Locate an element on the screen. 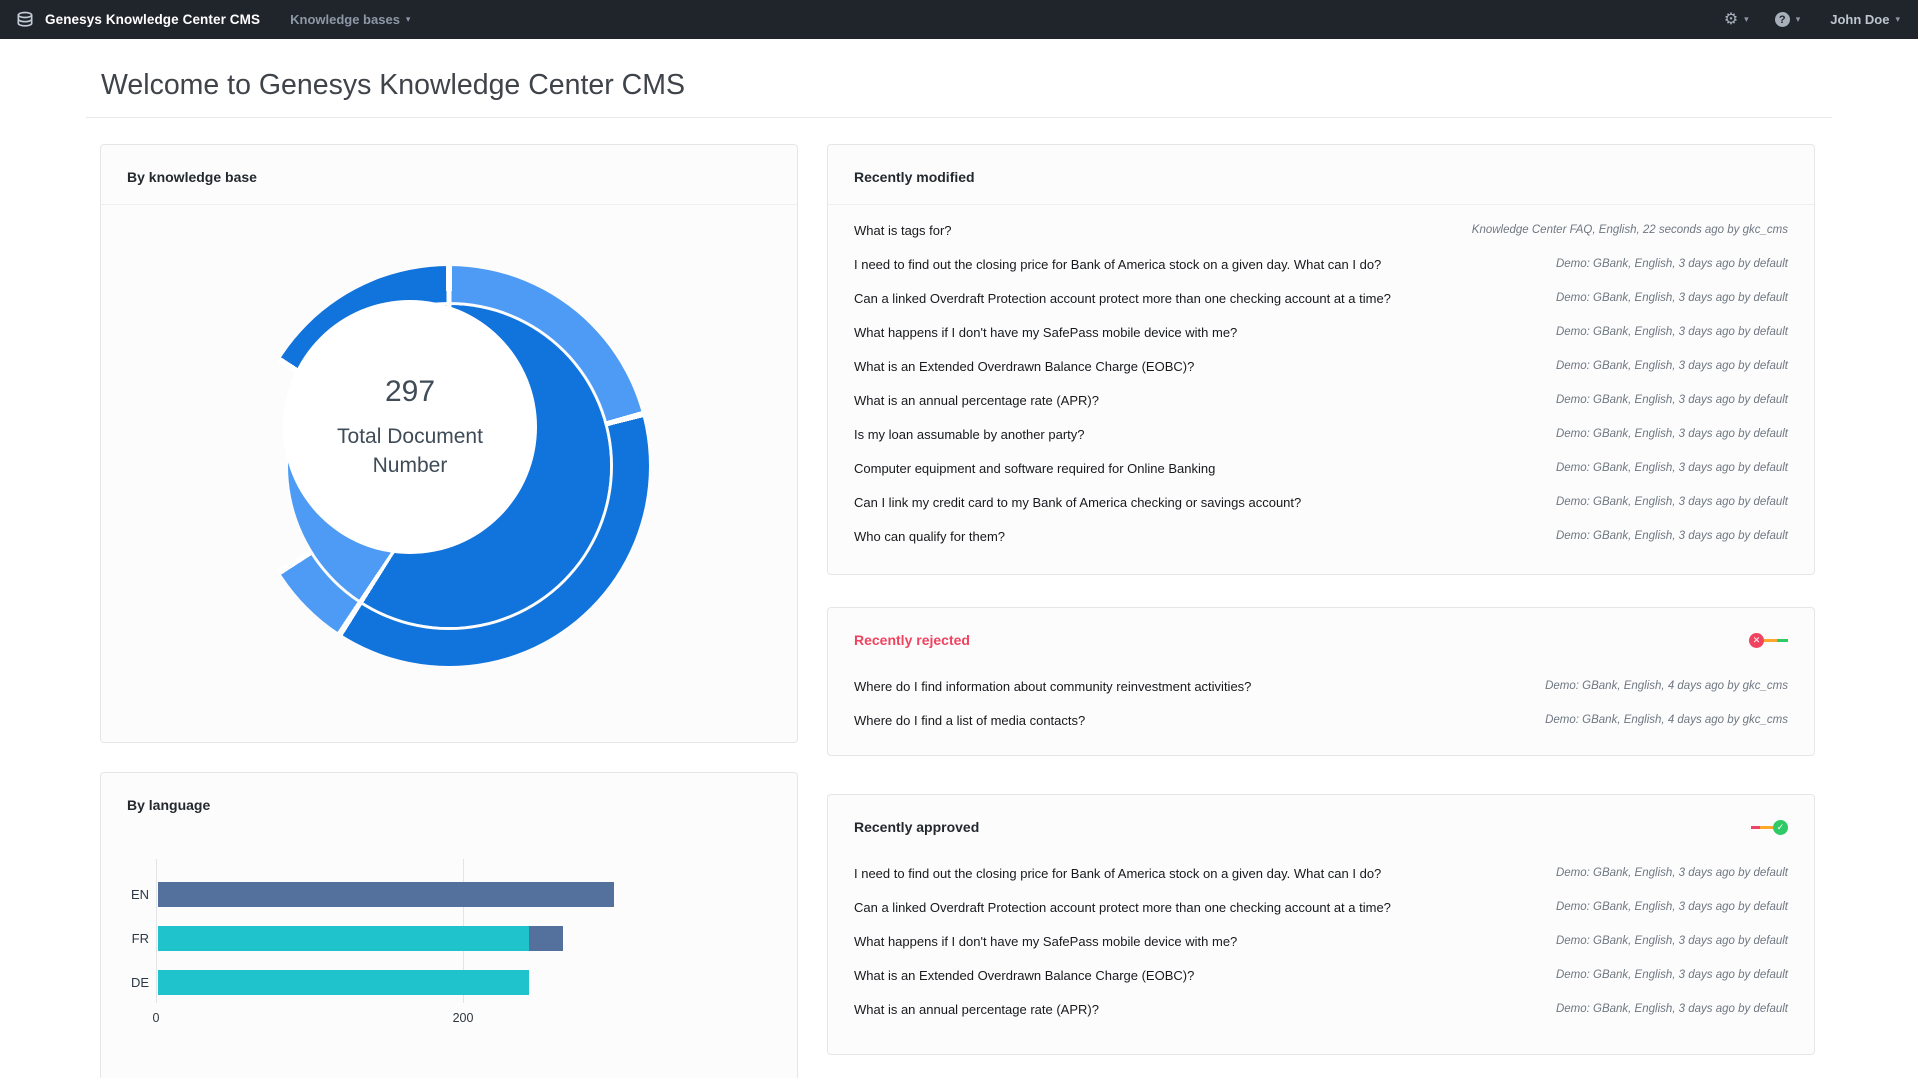 The image size is (1918, 1078). x-gridline is located at coordinates (156, 931).